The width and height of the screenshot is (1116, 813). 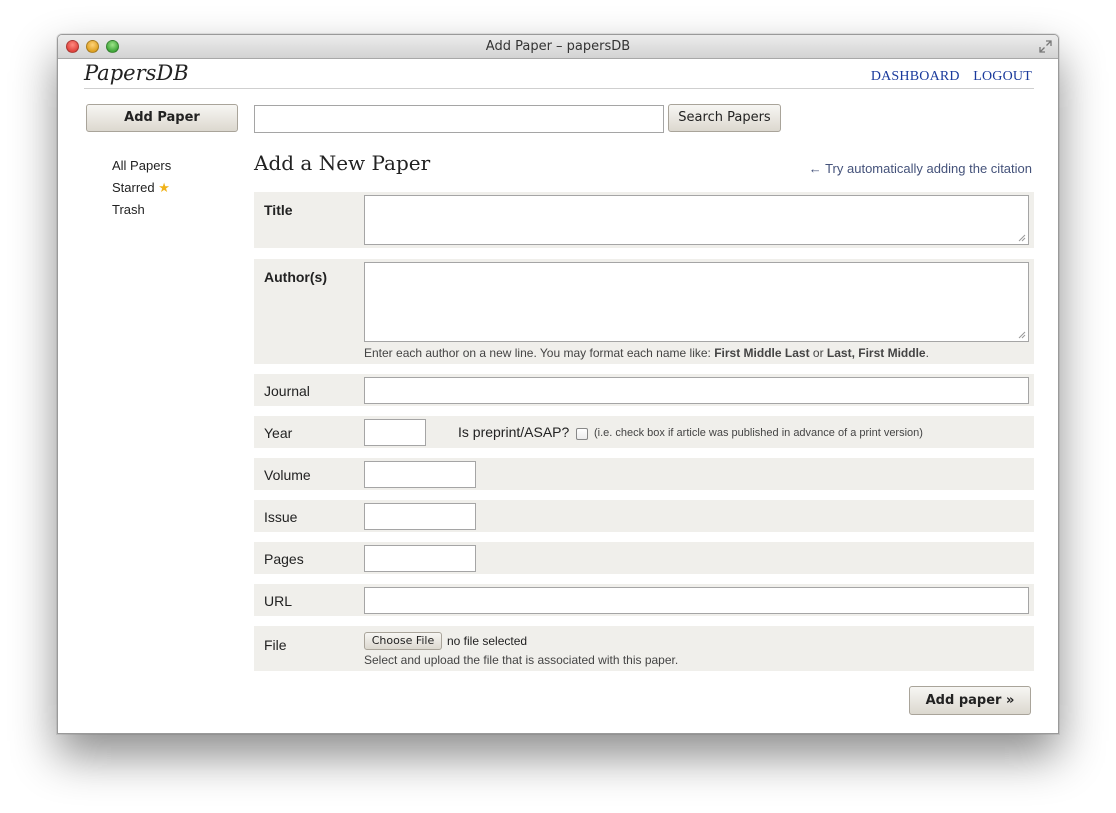 I want to click on authors-textarea, so click(x=696, y=302).